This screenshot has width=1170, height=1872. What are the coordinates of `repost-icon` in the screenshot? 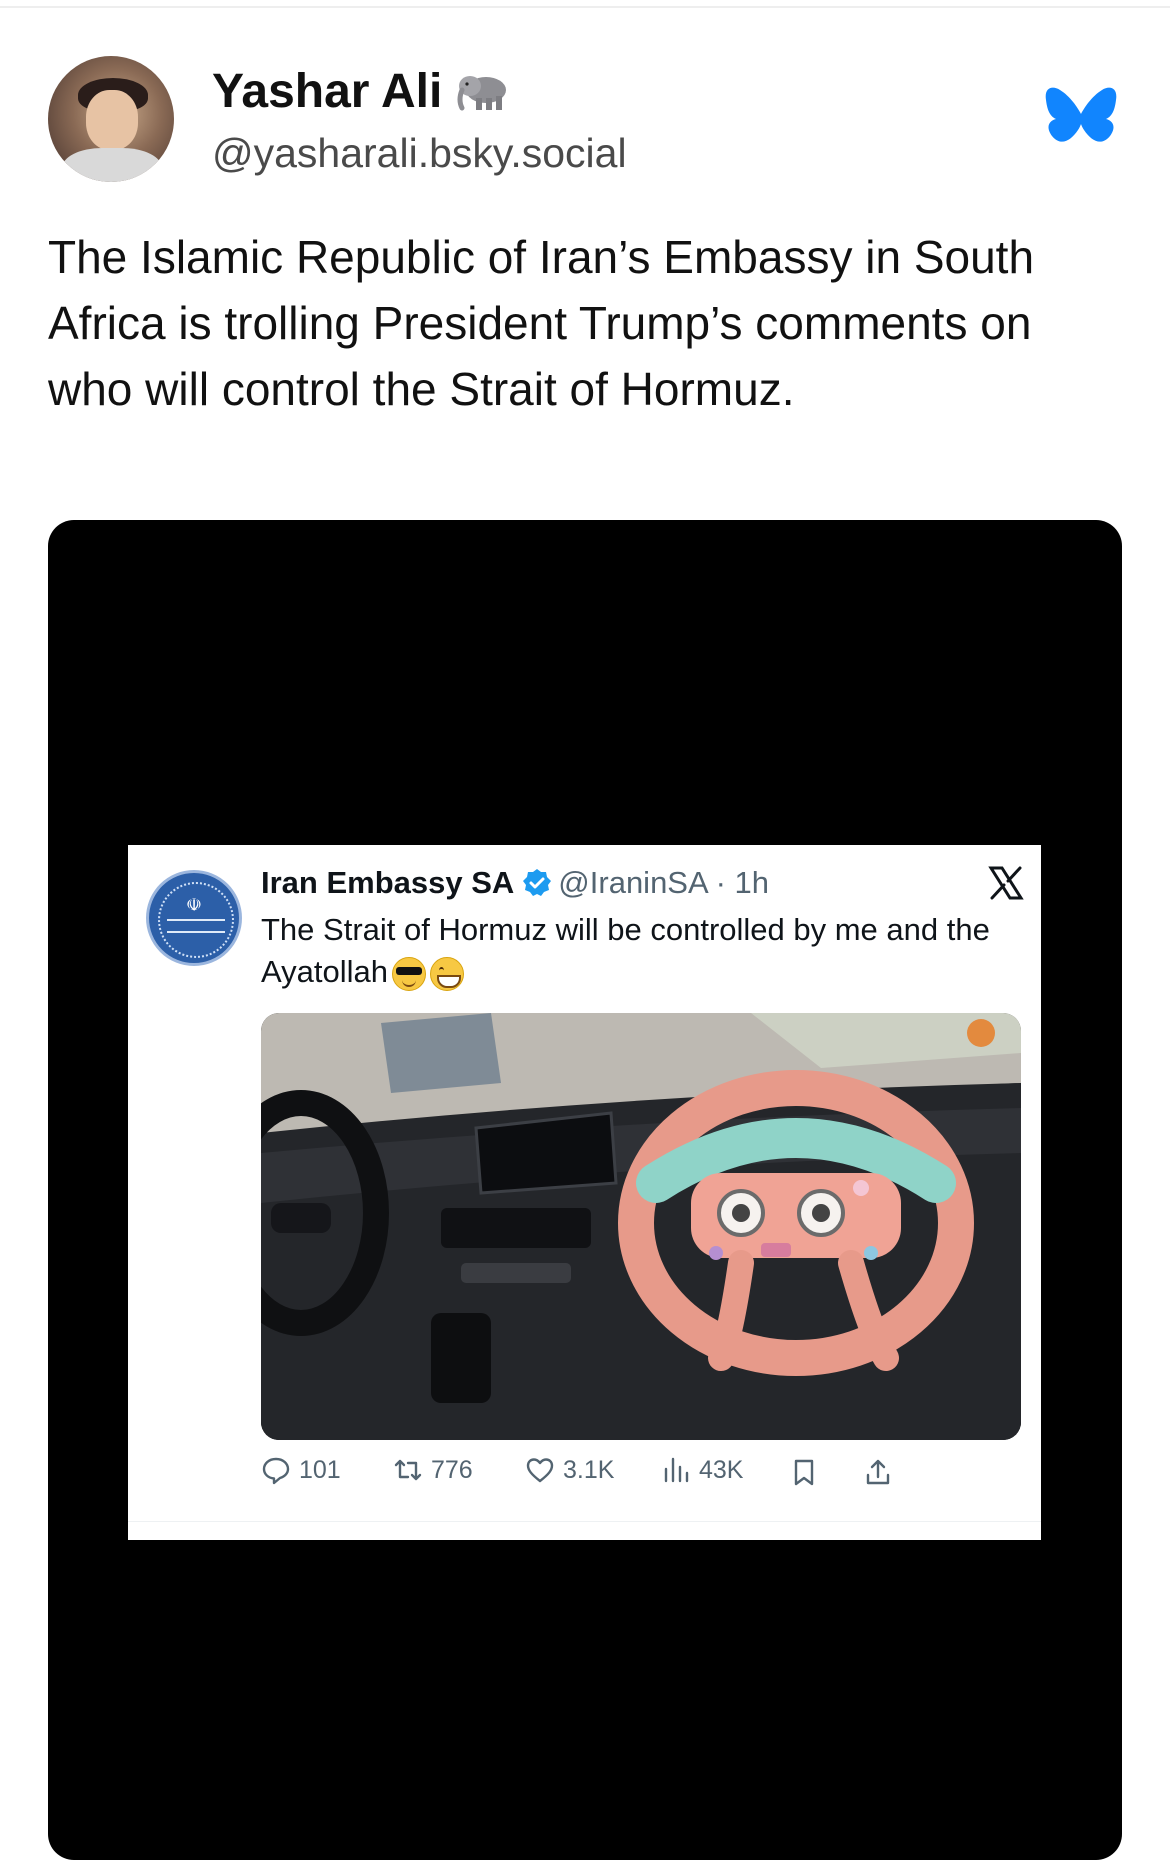 It's located at (408, 1470).